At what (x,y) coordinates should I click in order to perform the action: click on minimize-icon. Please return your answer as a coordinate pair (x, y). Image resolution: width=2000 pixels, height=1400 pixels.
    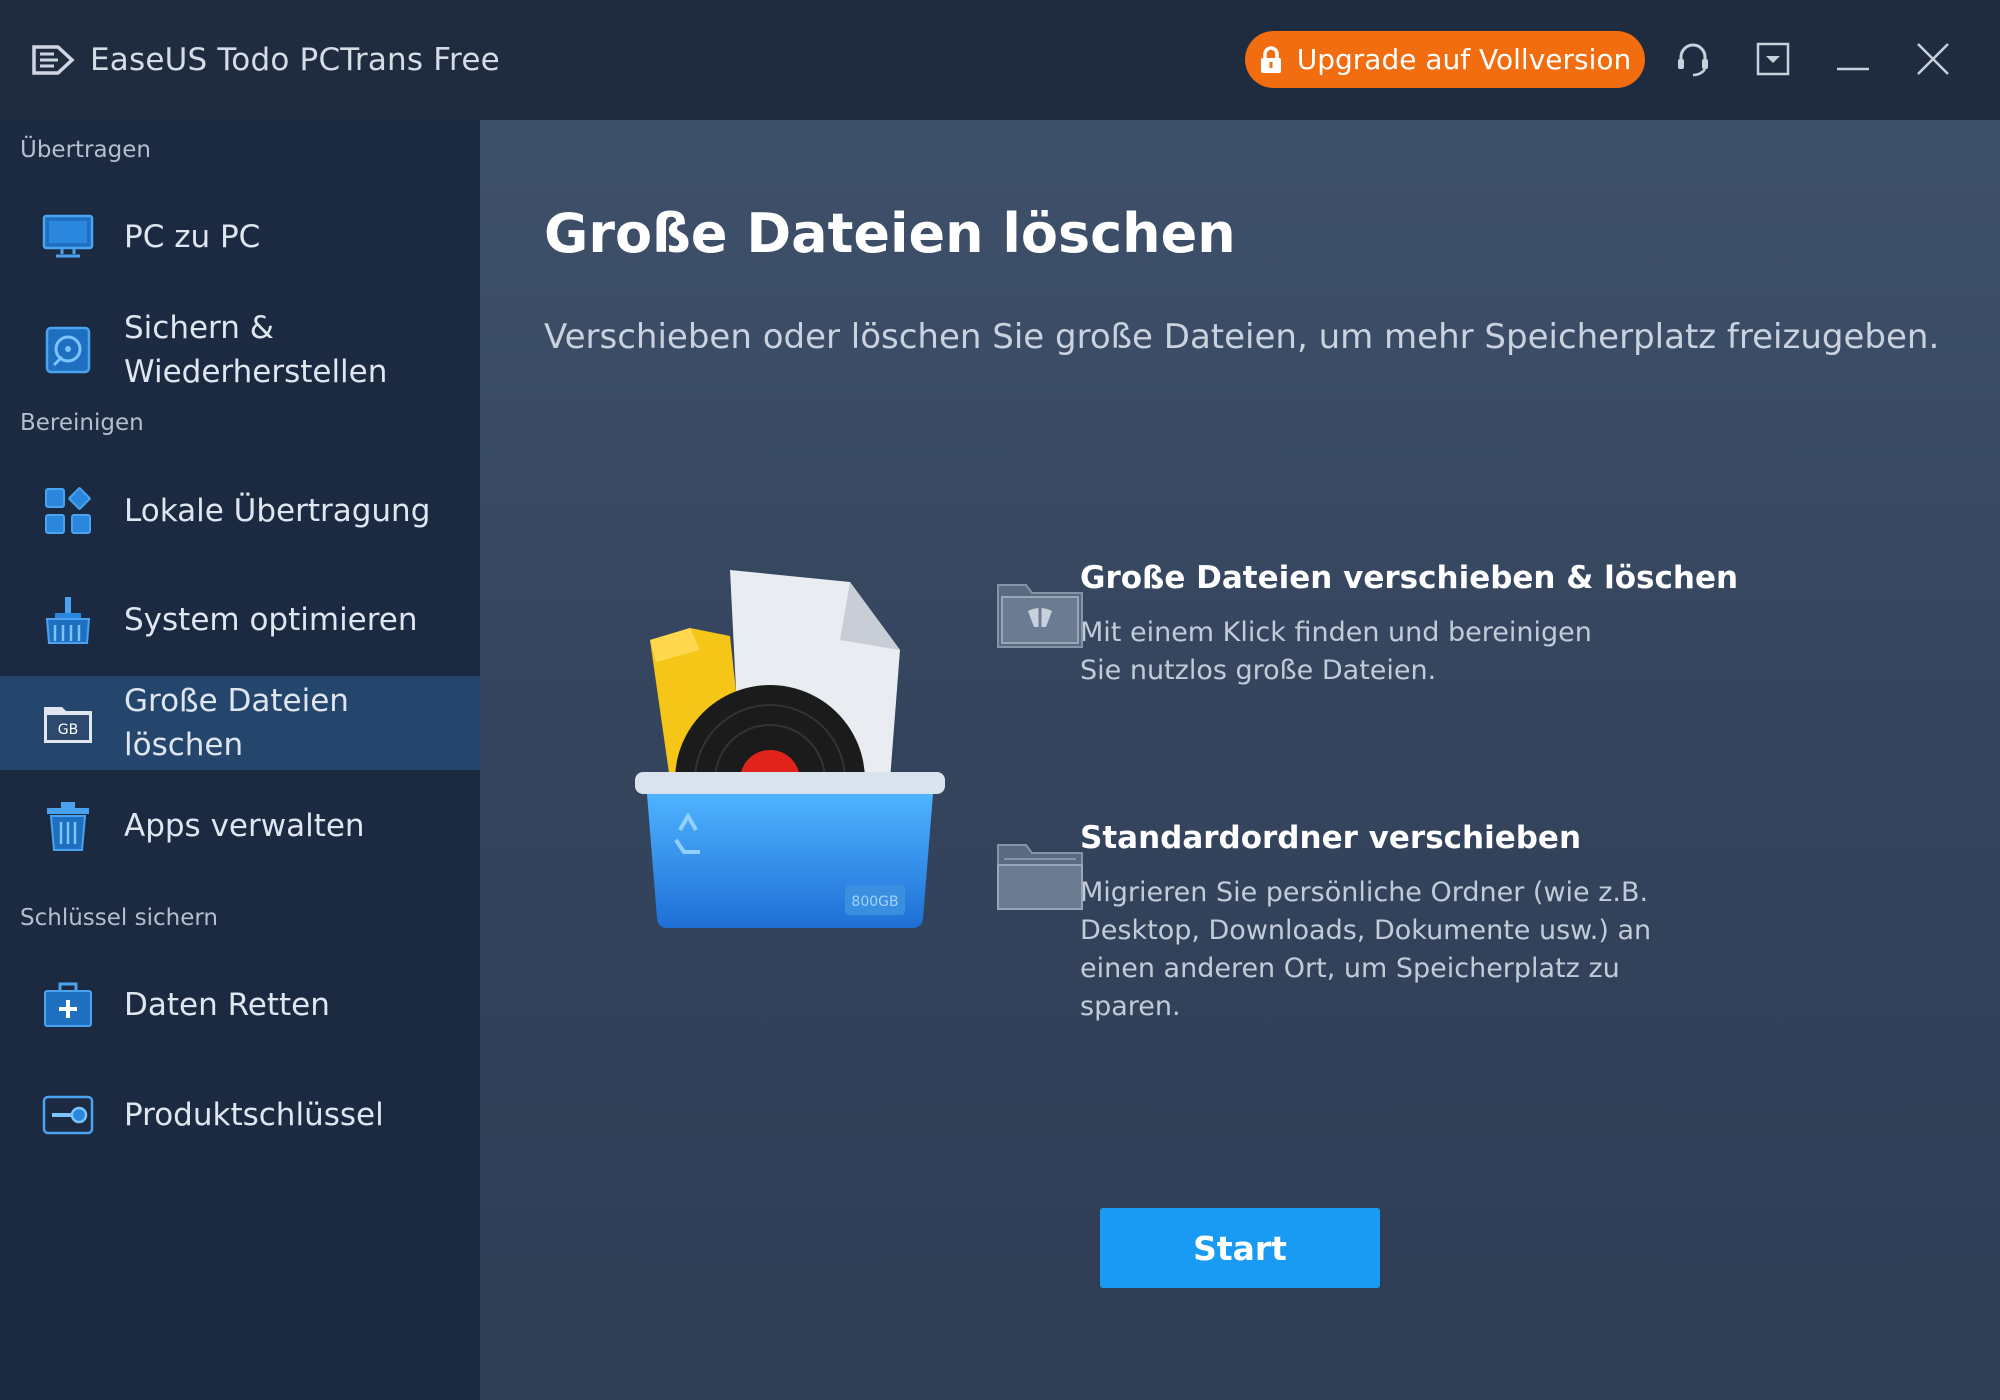
    Looking at the image, I should click on (1853, 59).